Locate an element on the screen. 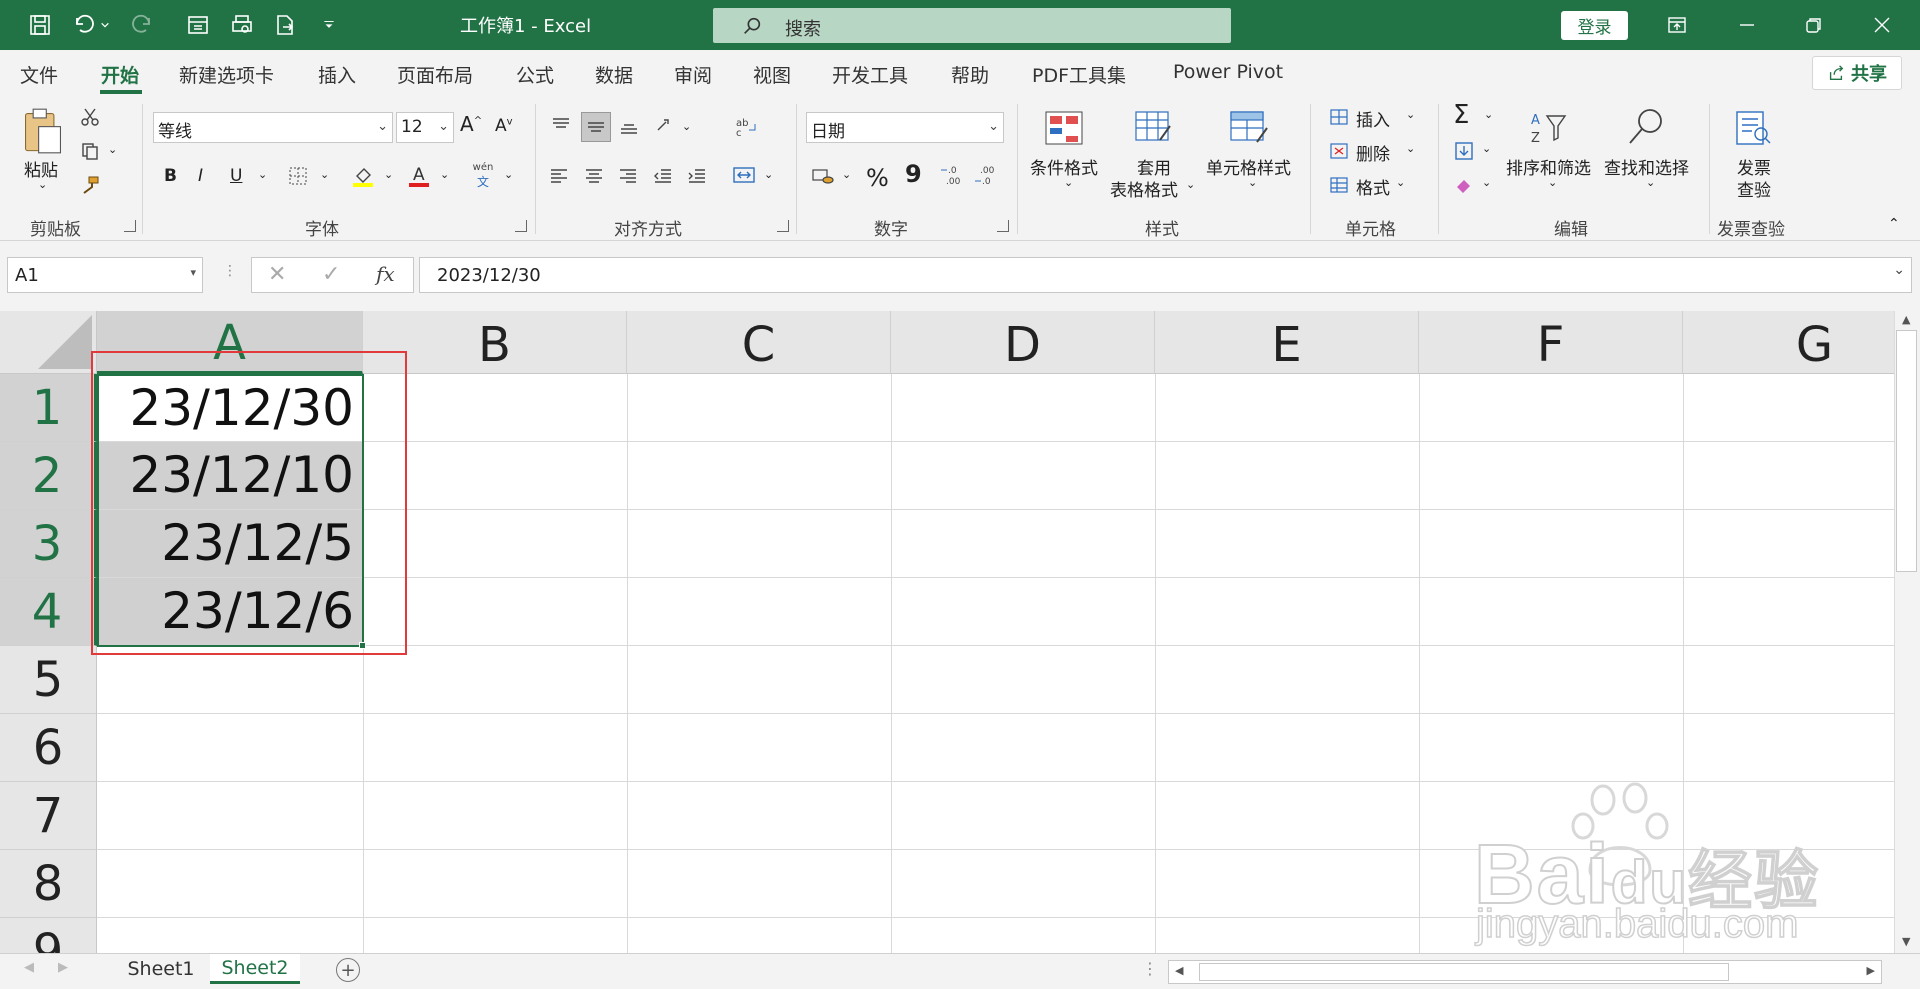 Image resolution: width=1920 pixels, height=989 pixels. sheet-tab-sheet1: Sheet1 is located at coordinates (161, 969).